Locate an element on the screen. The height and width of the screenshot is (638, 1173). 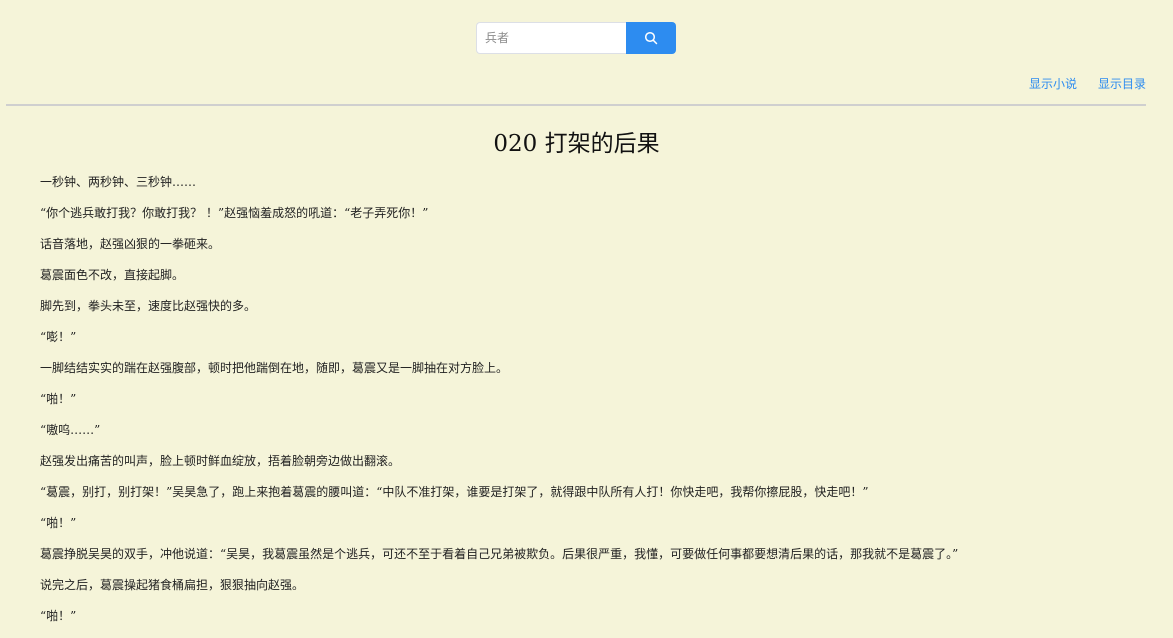
paragraph: “嗷呜……” is located at coordinates (70, 430).